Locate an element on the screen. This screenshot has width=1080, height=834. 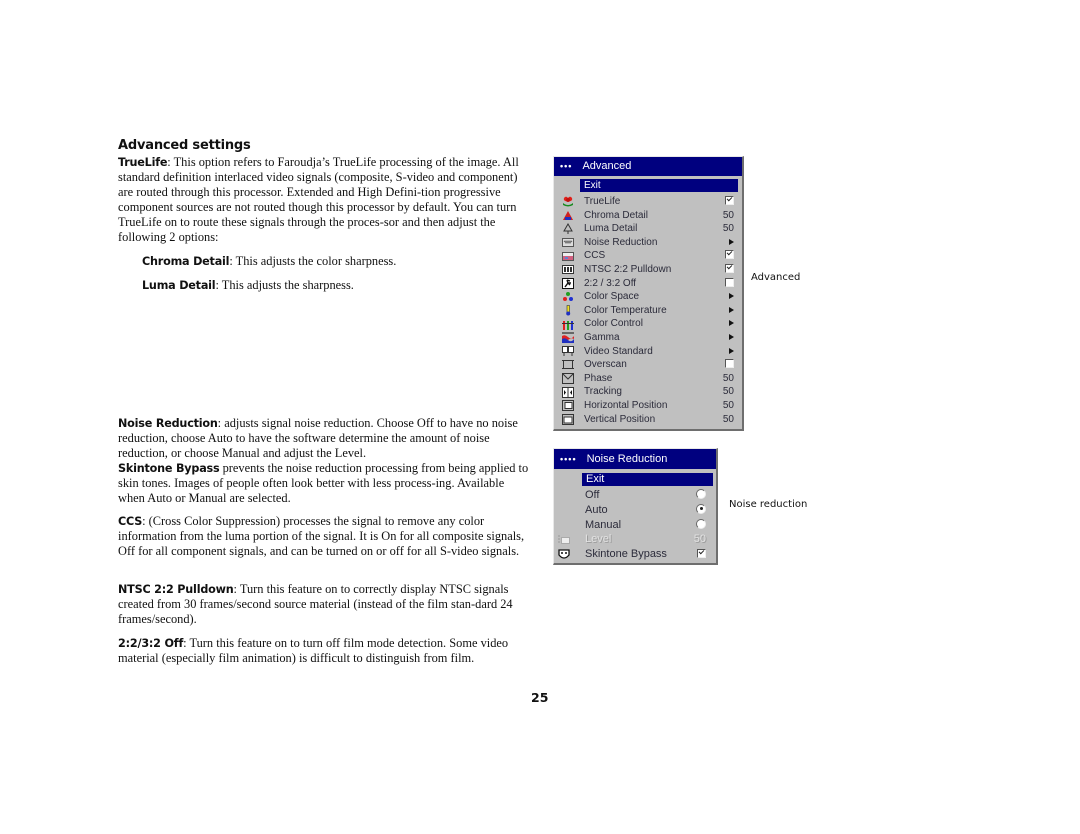
menu-item-tracking: Tracking 50 is located at coordinates (648, 392).